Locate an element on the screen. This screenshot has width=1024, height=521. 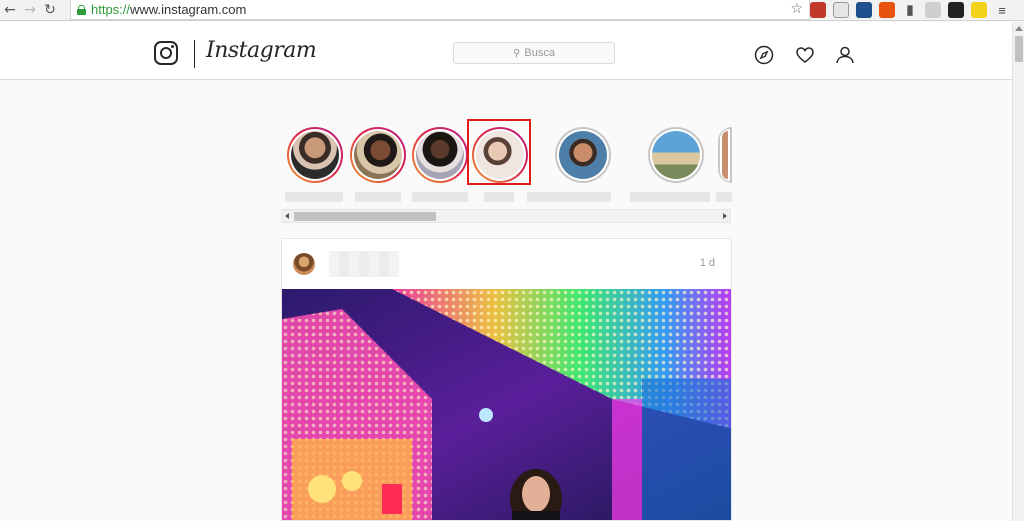
explore-compass-icon is located at coordinates (764, 55).